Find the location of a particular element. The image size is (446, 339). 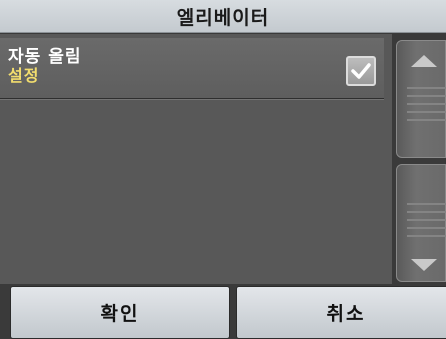

ok-button: 확인 is located at coordinates (120, 312).